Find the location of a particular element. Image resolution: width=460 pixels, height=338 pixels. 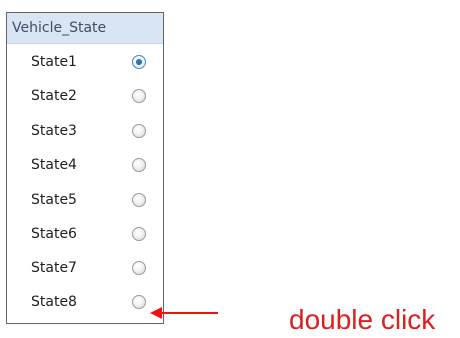

radio-label-state1: State1 is located at coordinates (54, 62).